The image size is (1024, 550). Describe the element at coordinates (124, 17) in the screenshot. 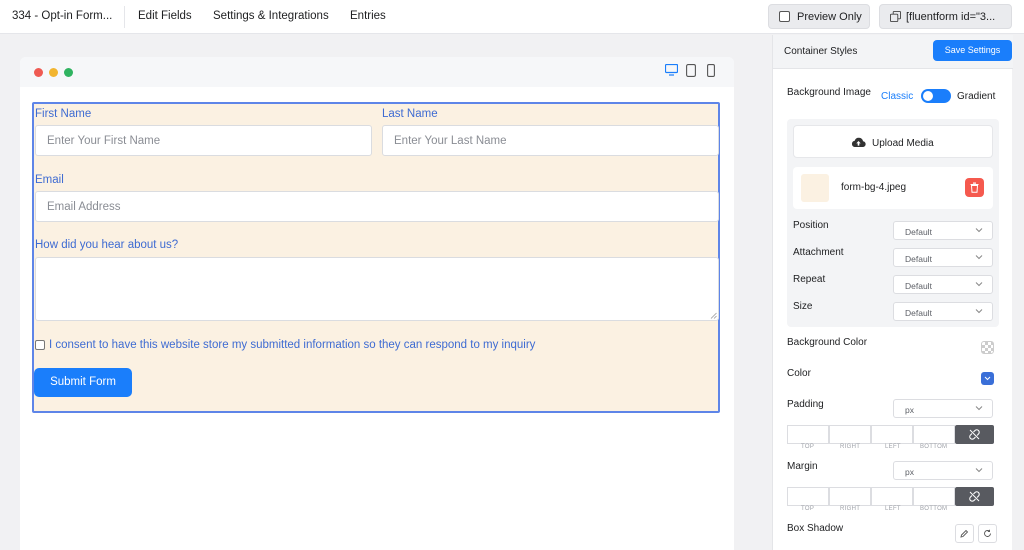

I see `divider` at that location.